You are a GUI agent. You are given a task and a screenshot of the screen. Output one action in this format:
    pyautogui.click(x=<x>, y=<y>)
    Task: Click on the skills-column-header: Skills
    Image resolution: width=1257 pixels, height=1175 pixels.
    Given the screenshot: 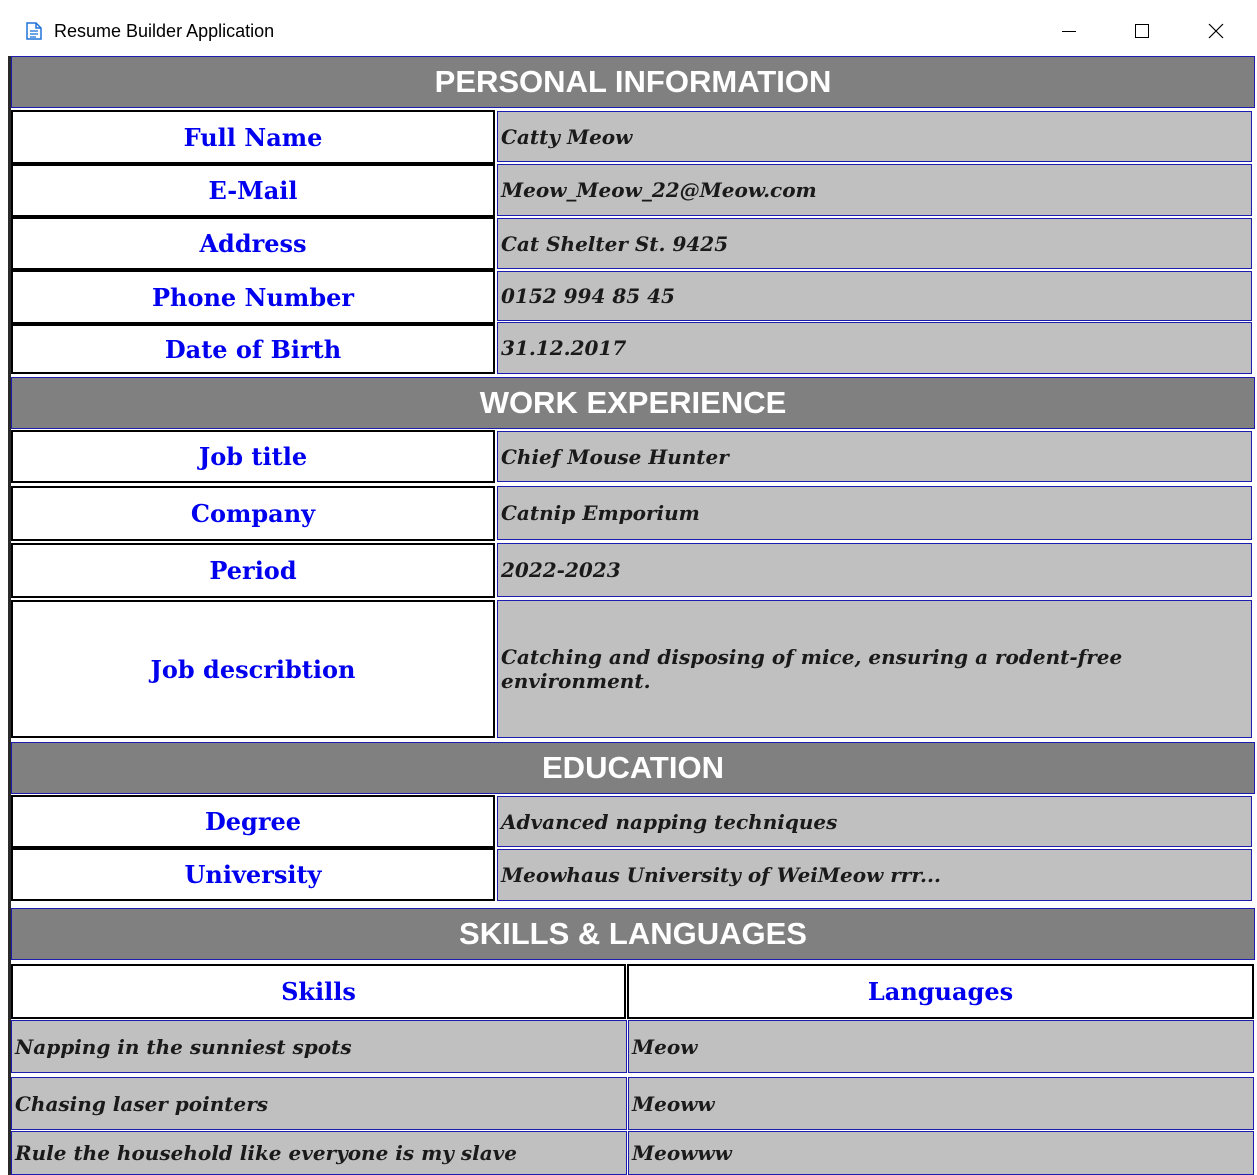 What is the action you would take?
    pyautogui.click(x=318, y=991)
    